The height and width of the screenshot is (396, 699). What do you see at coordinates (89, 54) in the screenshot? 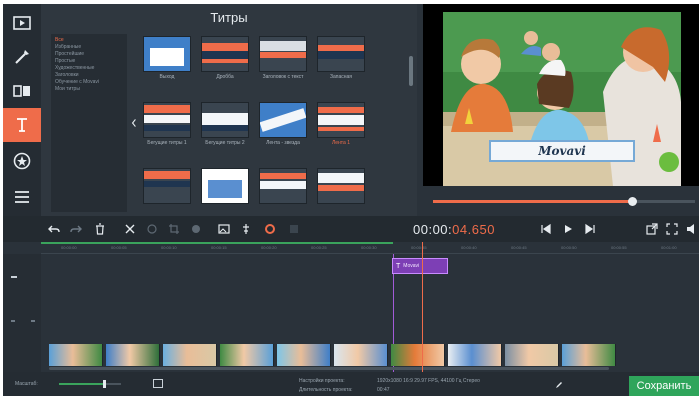
I see `category-item: Простейшие` at bounding box center [89, 54].